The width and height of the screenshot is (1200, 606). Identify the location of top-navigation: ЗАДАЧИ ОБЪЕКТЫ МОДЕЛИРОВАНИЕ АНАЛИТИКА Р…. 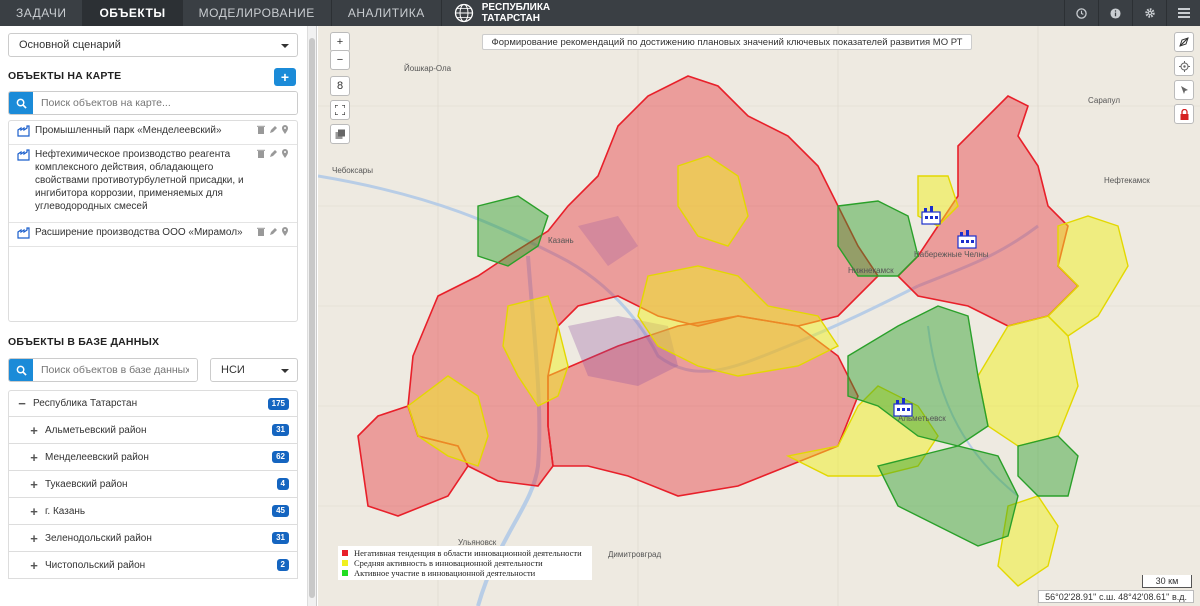
(600, 13).